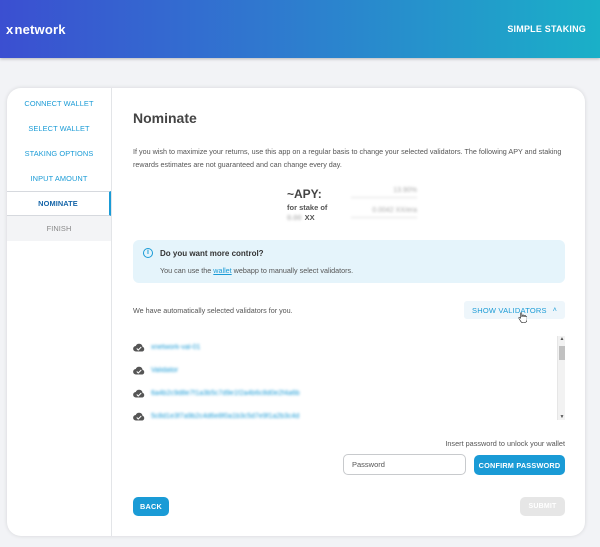  Describe the element at coordinates (165, 118) in the screenshot. I see `page-title: Nominate` at that location.